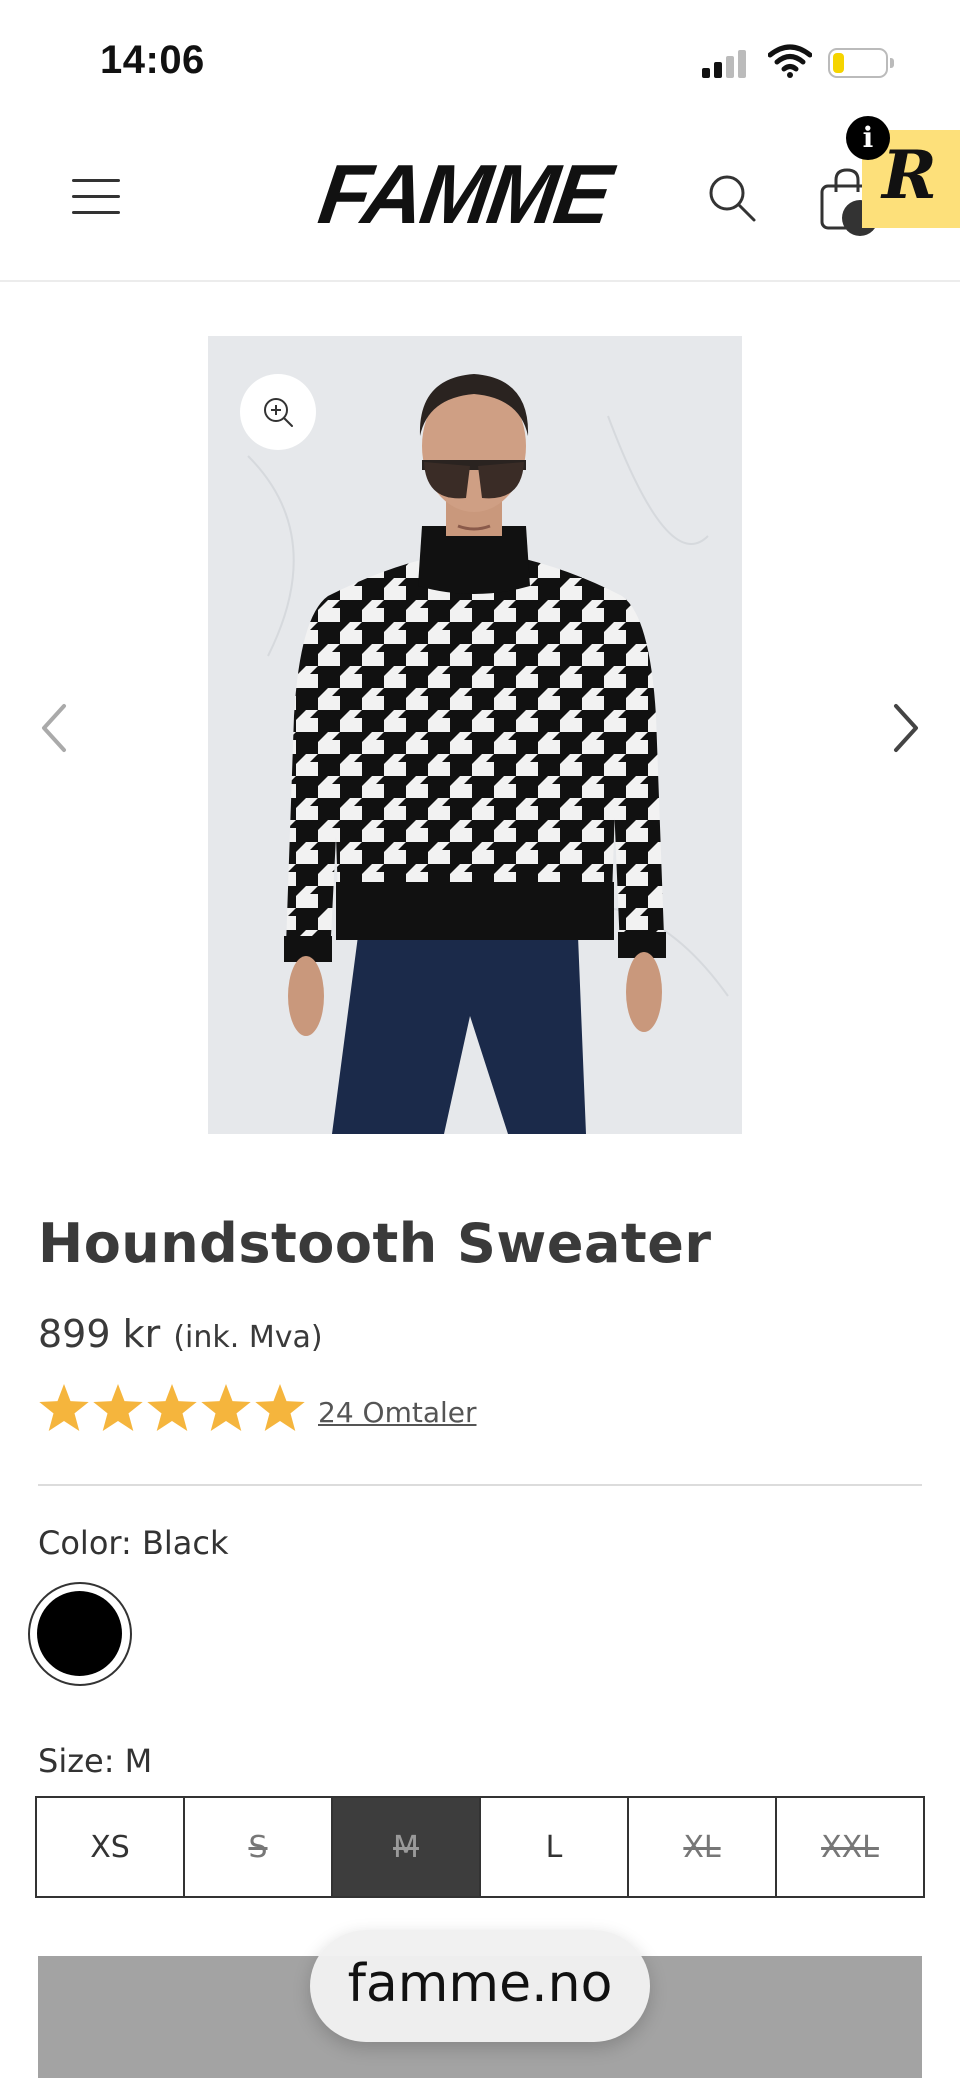 Image resolution: width=960 pixels, height=2078 pixels. What do you see at coordinates (397, 1412) in the screenshot?
I see `reviews-link: 24 Omtaler` at bounding box center [397, 1412].